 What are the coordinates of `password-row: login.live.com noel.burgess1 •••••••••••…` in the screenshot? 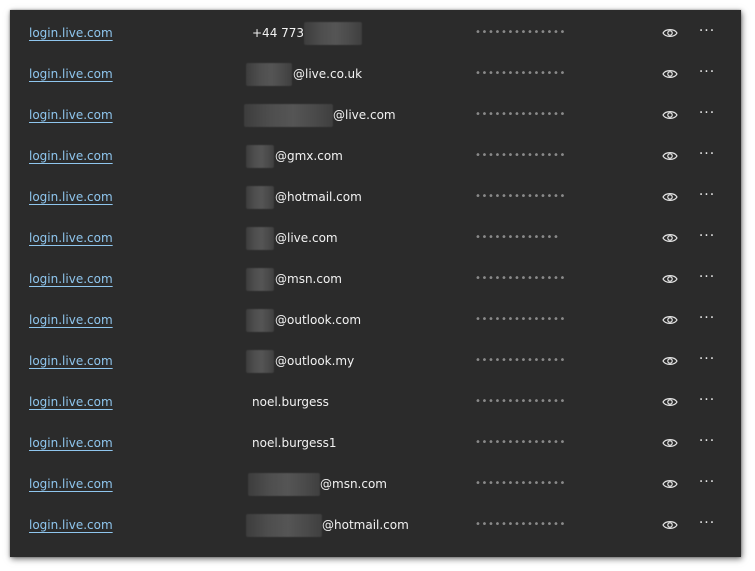 It's located at (375, 443).